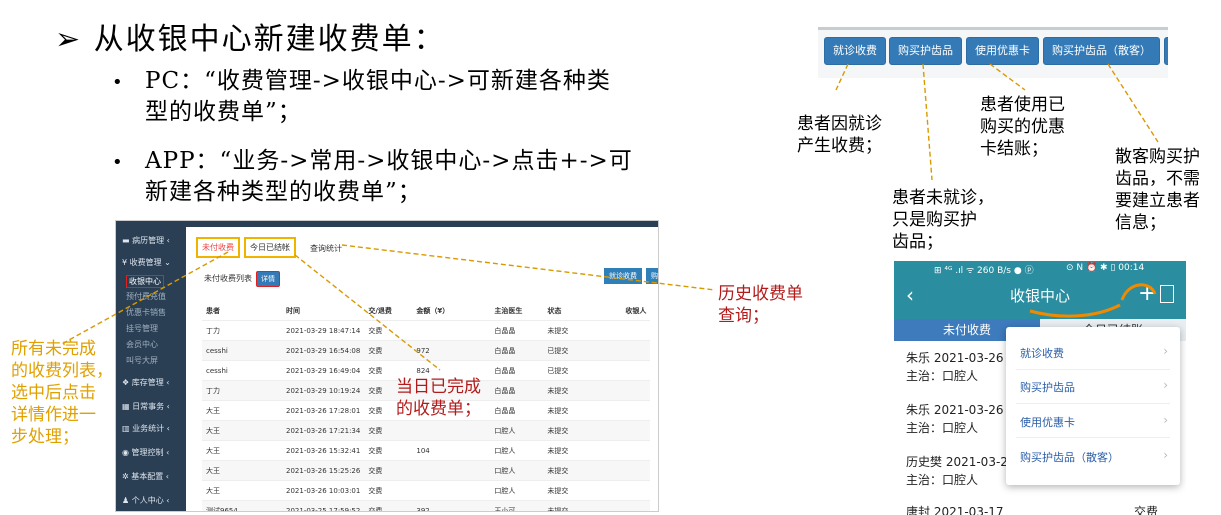 The width and height of the screenshot is (1221, 515). What do you see at coordinates (1007, 77) in the screenshot?
I see `callout-line-card` at bounding box center [1007, 77].